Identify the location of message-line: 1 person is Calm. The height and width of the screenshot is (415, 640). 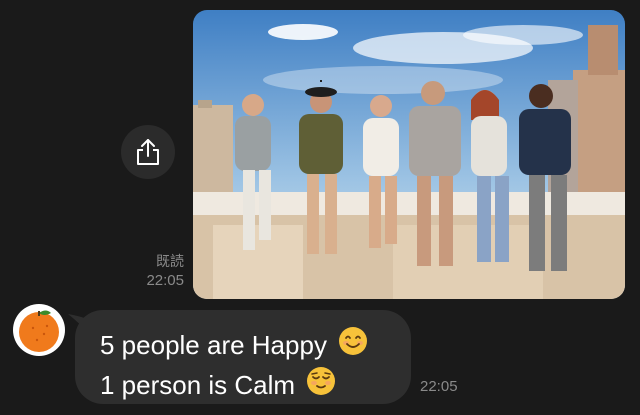
(243, 385).